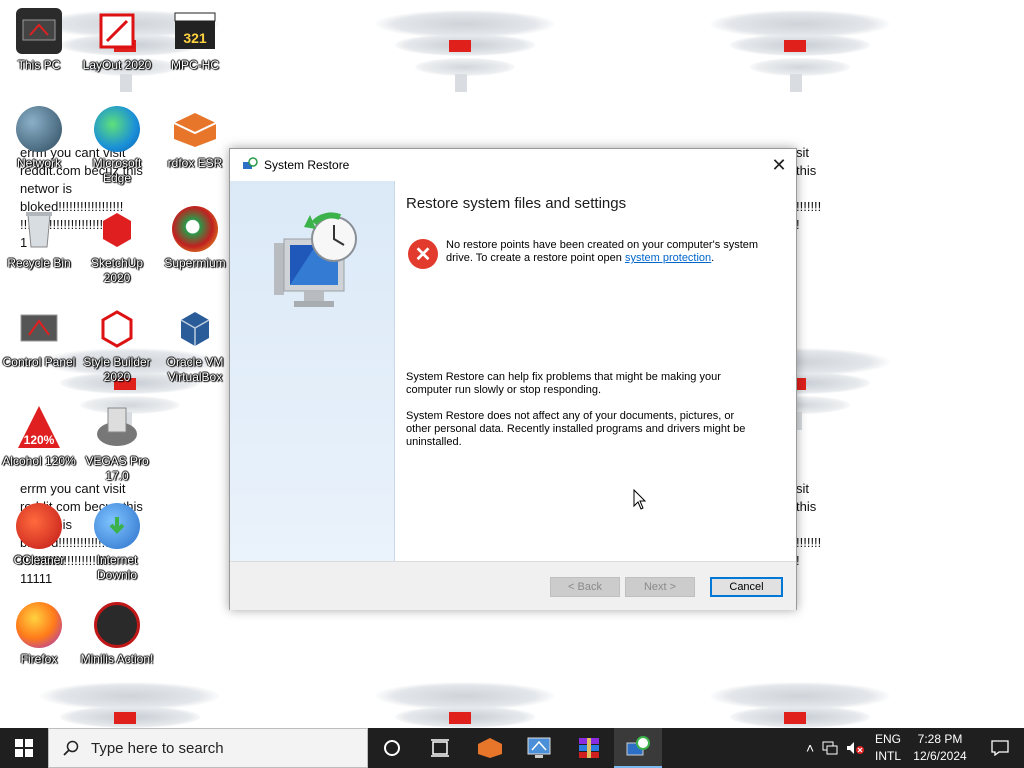 The image size is (1024, 768). I want to click on cortana-button, so click(392, 748).